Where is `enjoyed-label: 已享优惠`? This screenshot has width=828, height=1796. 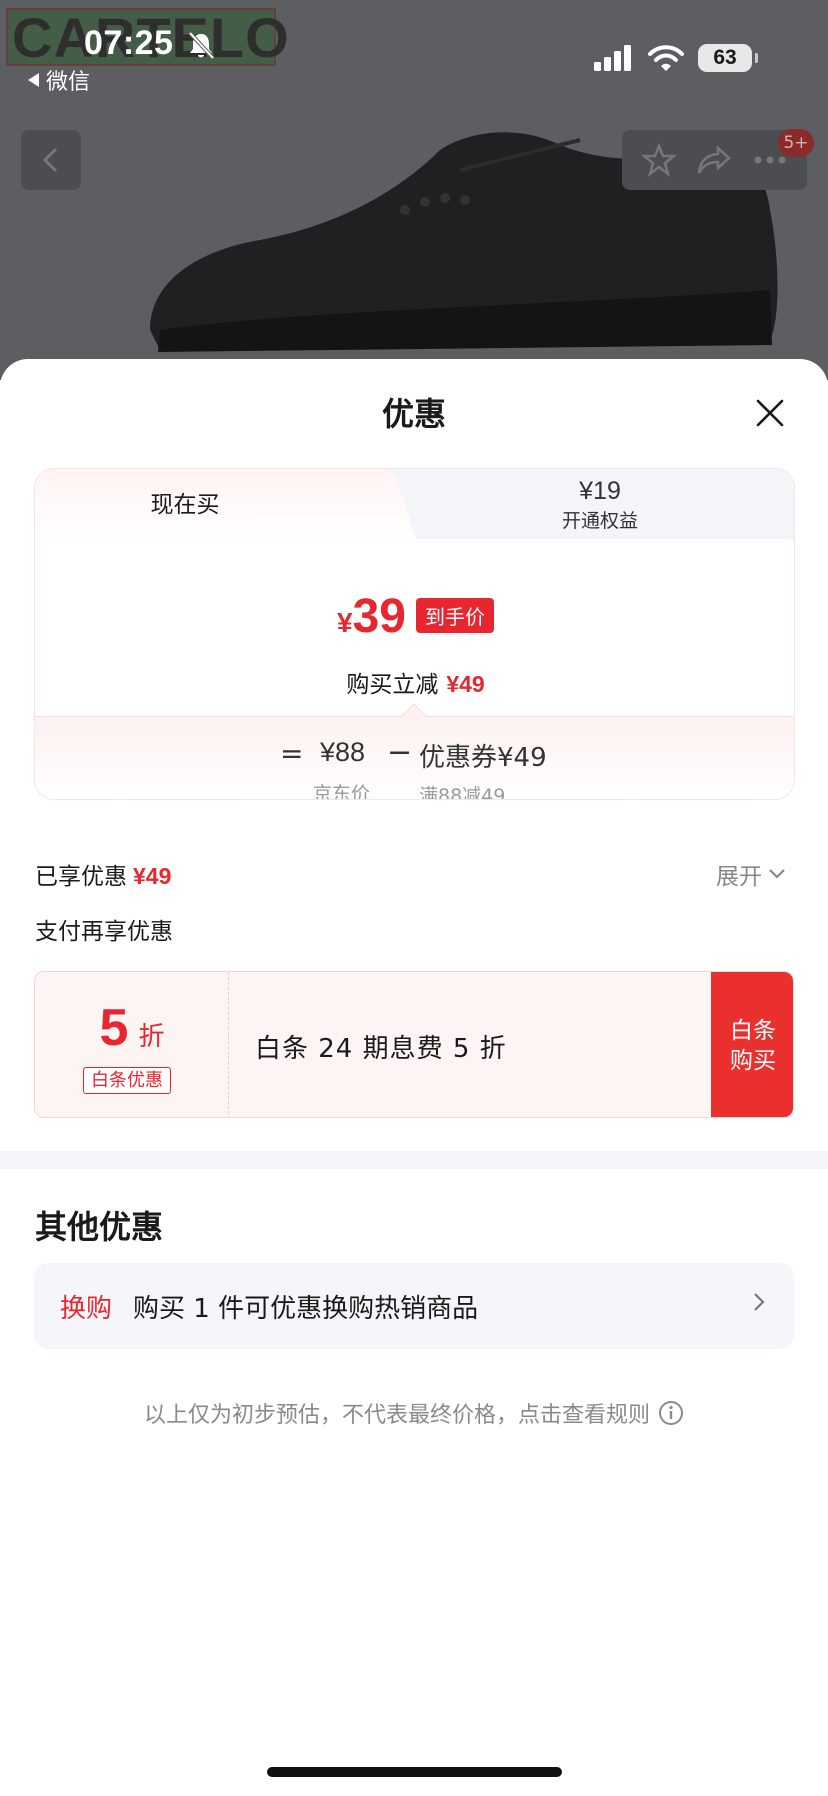
enjoyed-label: 已享优惠 is located at coordinates (81, 877).